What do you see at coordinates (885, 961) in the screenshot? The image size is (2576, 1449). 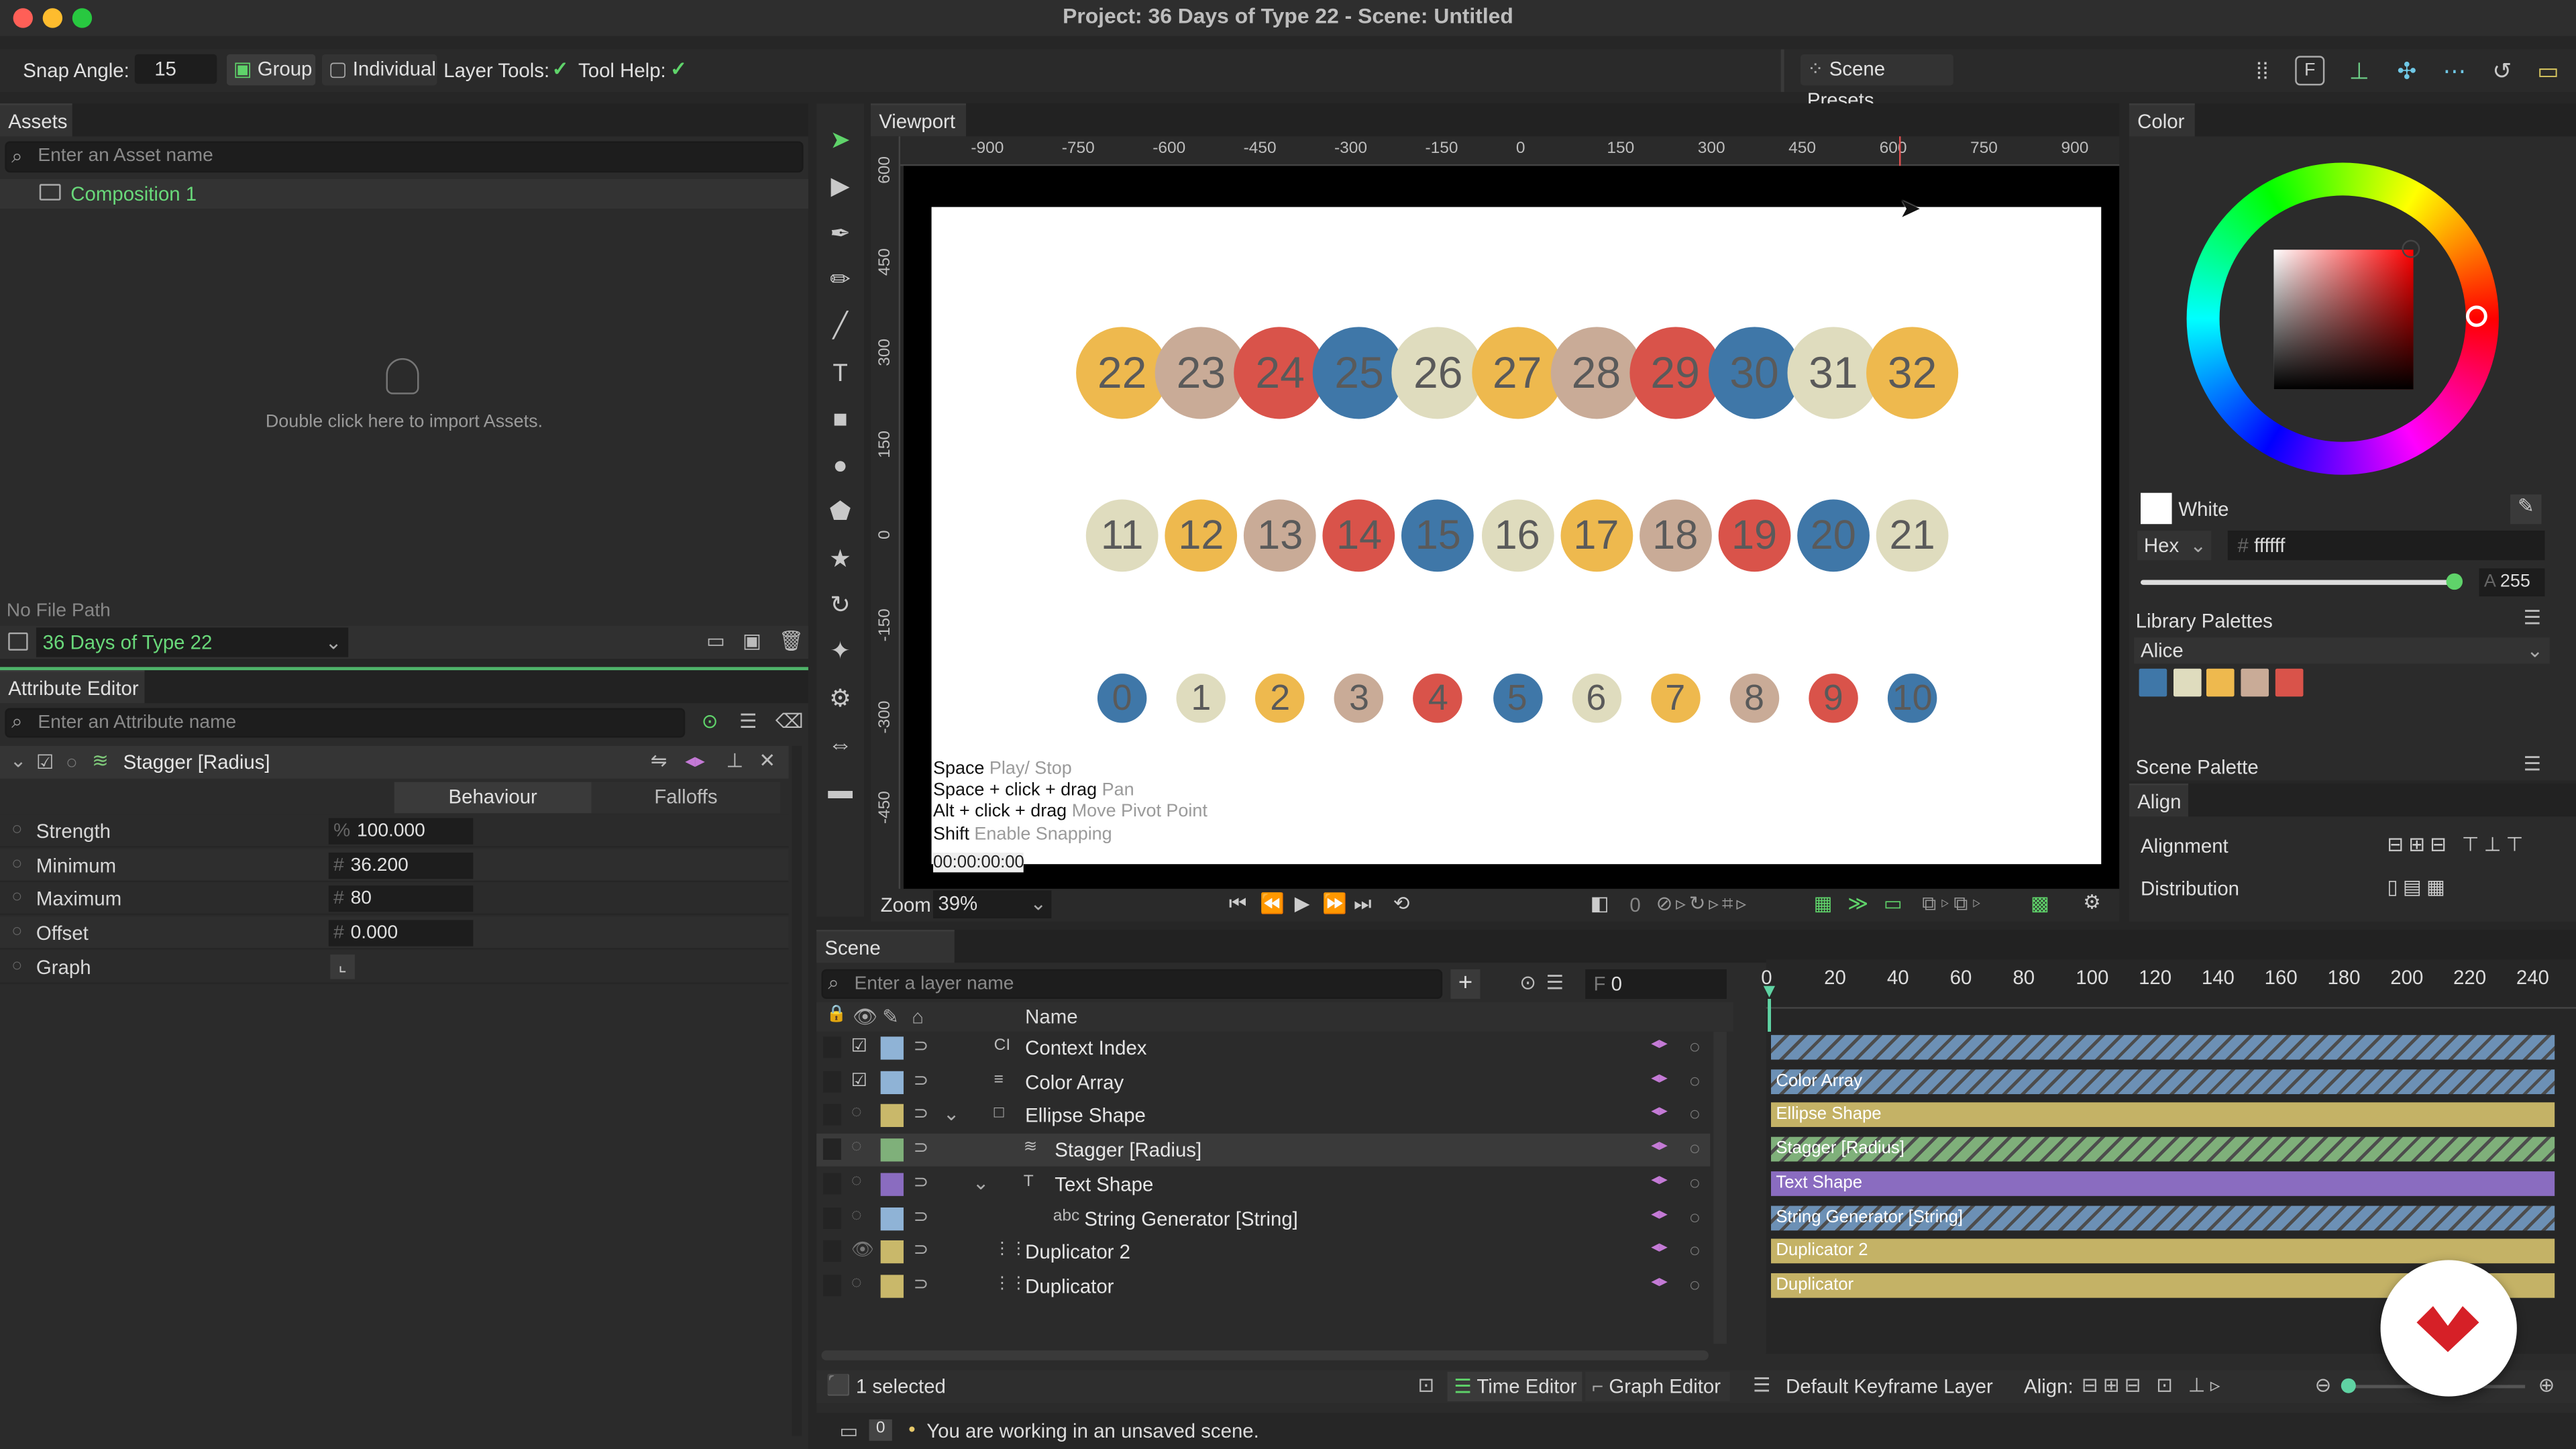 I see `scene-window-tab: Scene Window` at bounding box center [885, 961].